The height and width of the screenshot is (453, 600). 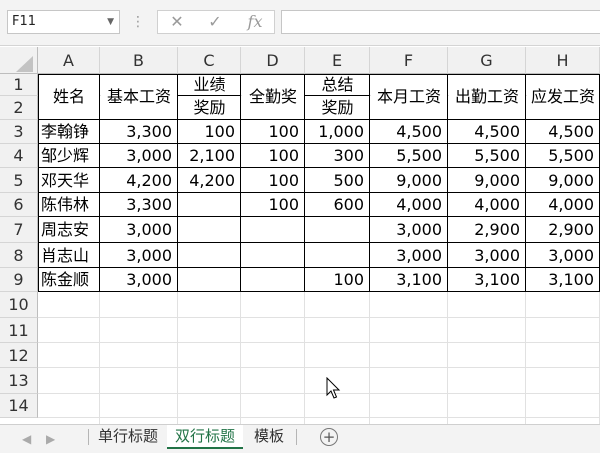 What do you see at coordinates (19, 156) in the screenshot?
I see `row-header-4: 4` at bounding box center [19, 156].